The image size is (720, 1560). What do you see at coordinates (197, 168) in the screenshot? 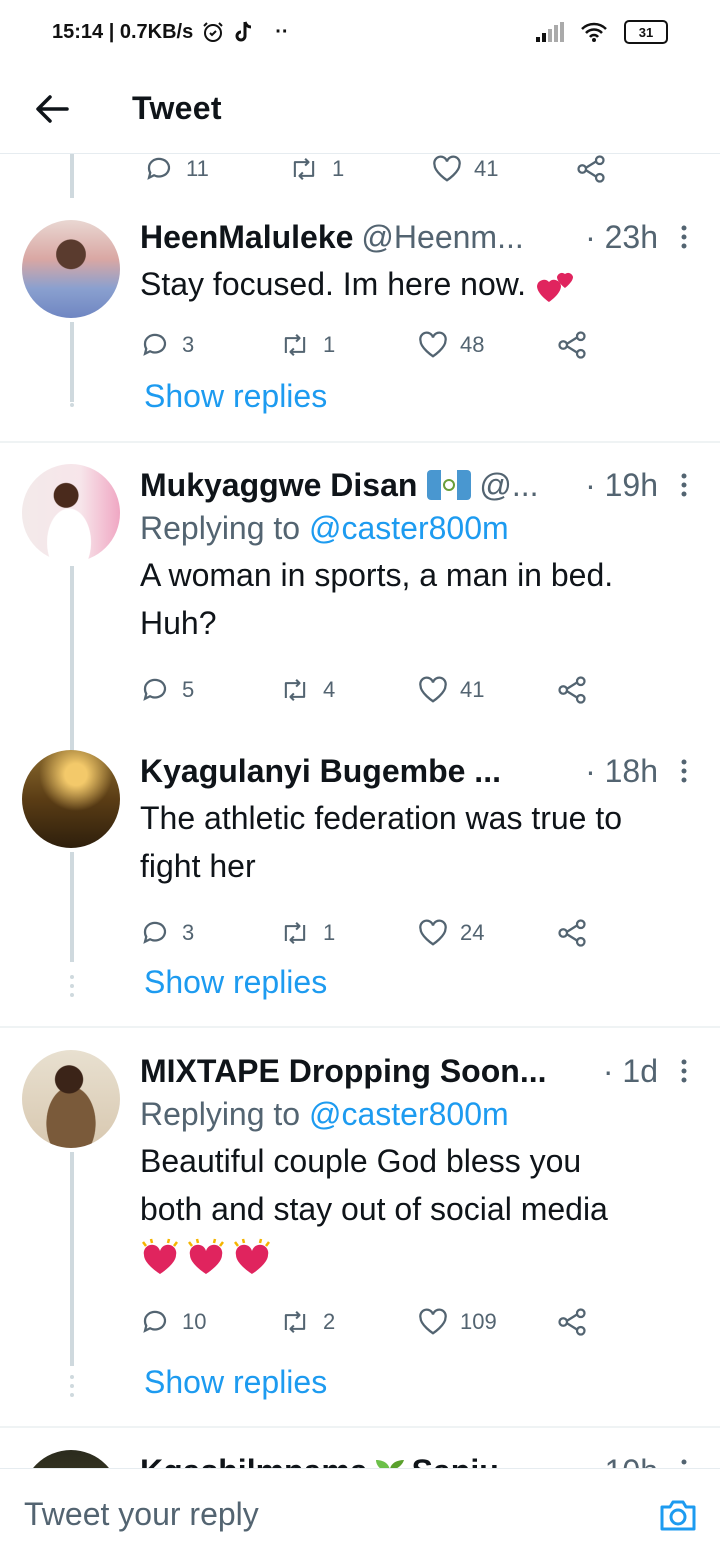
I see `reply-count: 11` at bounding box center [197, 168].